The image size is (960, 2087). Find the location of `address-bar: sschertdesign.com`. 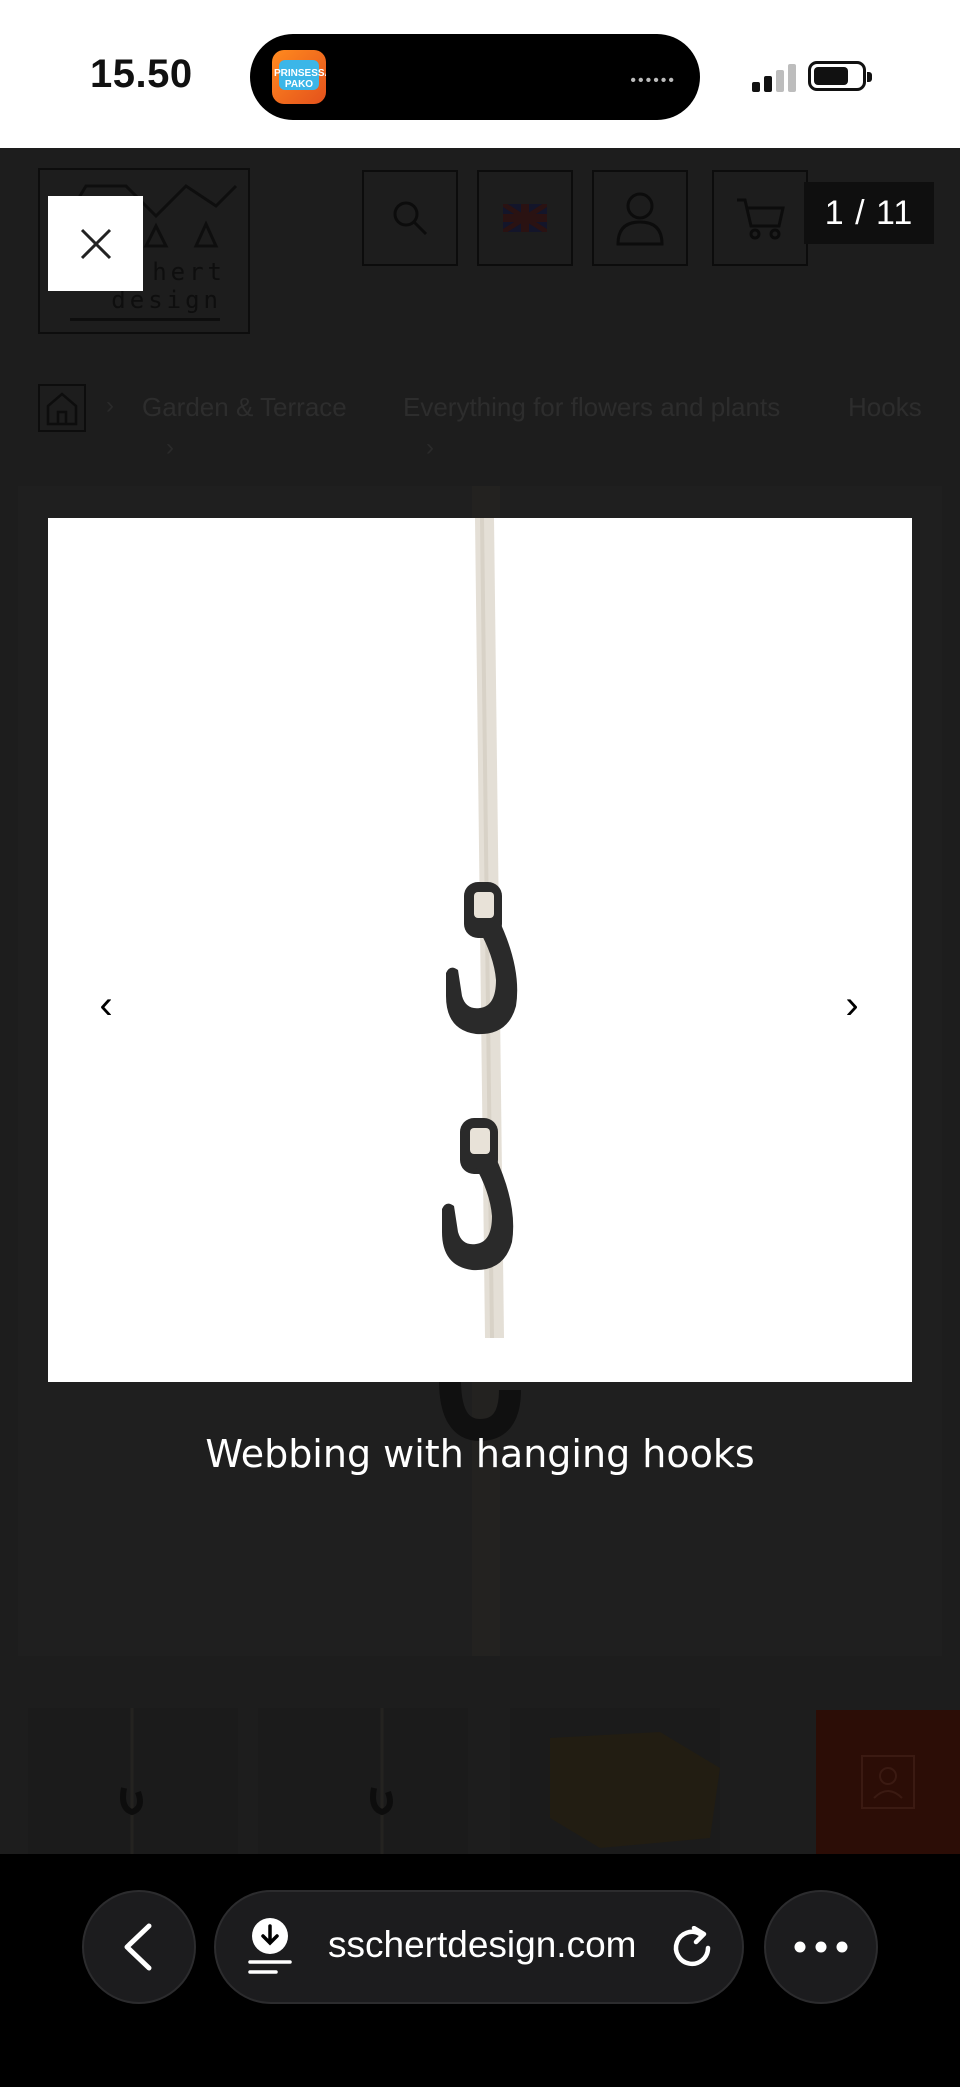

address-bar: sschertdesign.com is located at coordinates (479, 1947).